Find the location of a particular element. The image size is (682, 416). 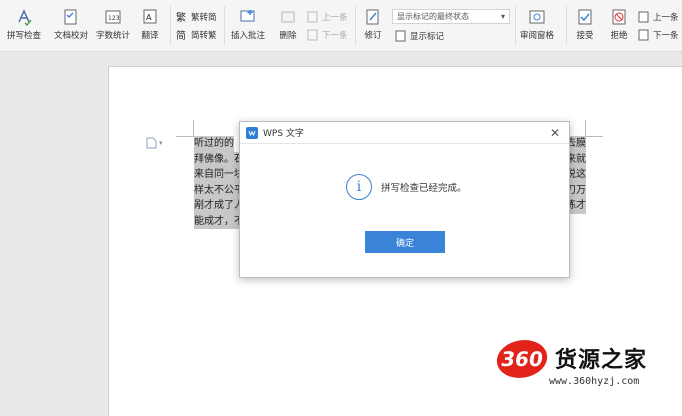

translate-label: 翻译 is located at coordinates (150, 36).